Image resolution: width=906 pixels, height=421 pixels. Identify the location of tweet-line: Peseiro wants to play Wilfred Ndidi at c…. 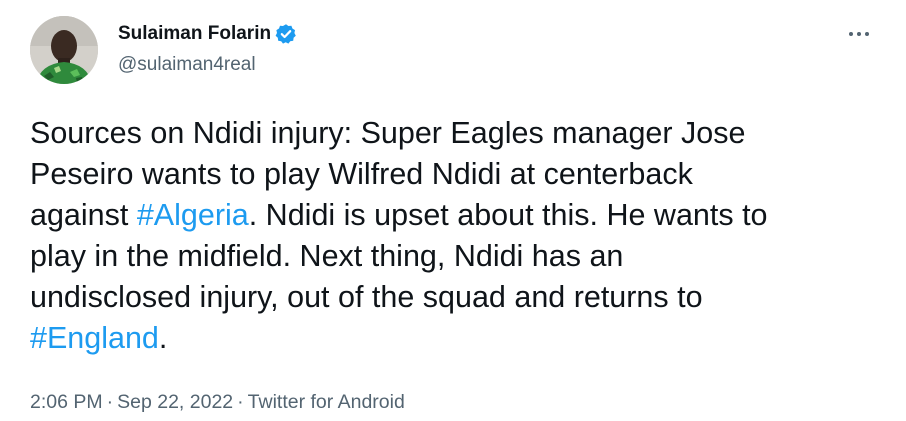
(361, 174).